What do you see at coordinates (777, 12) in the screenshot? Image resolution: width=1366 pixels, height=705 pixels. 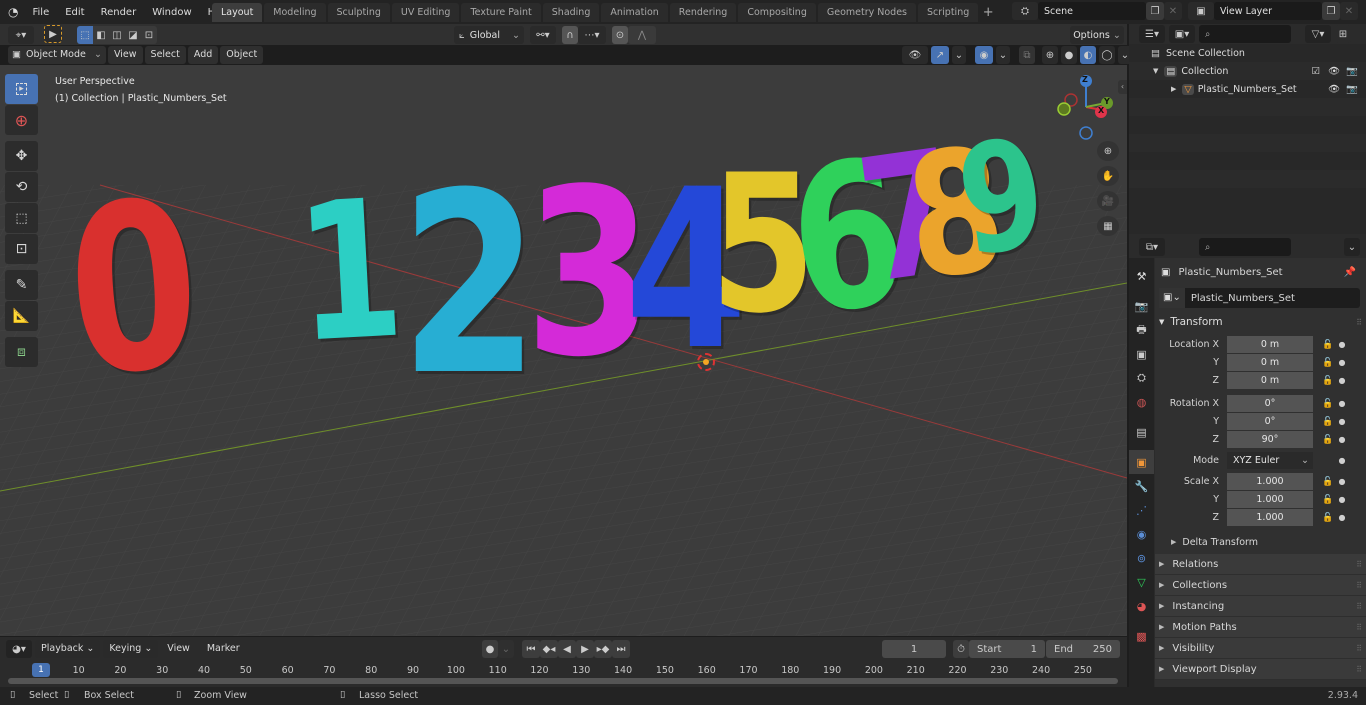 I see `workspace-tab-compositing: Compositing` at bounding box center [777, 12].